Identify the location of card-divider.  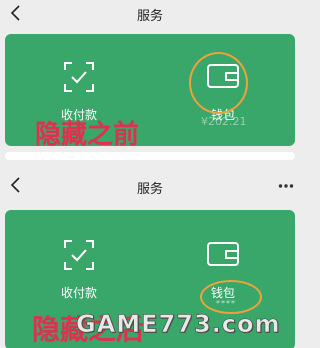
(150, 156).